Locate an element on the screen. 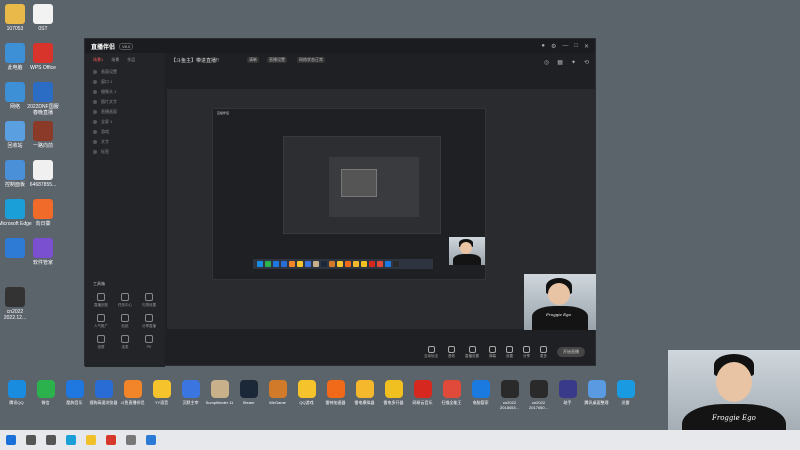  sidebar-tab: 场景 is located at coordinates (115, 60).